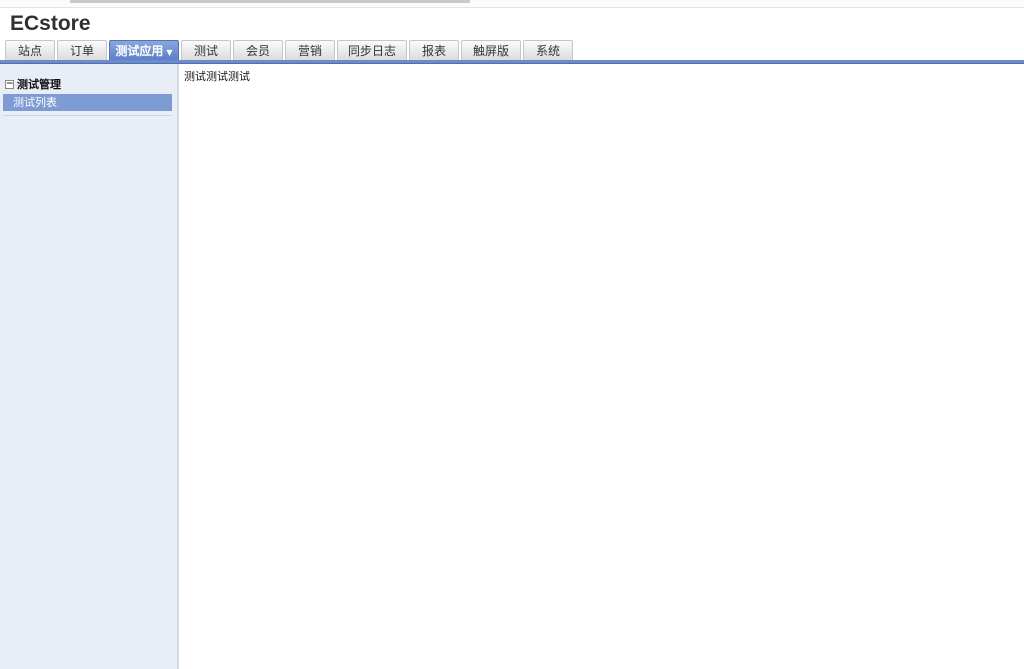 Image resolution: width=1024 pixels, height=669 pixels. What do you see at coordinates (512, 4) in the screenshot?
I see `browser-top-strip` at bounding box center [512, 4].